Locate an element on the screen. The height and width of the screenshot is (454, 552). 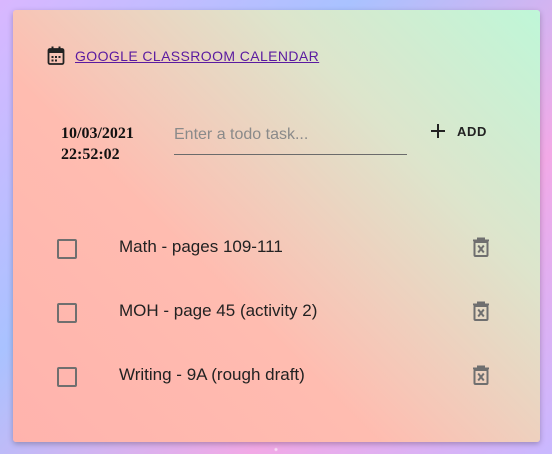
classroom-calendar-title: GOOGLE CLASSROOM CALENDAR is located at coordinates (197, 56).